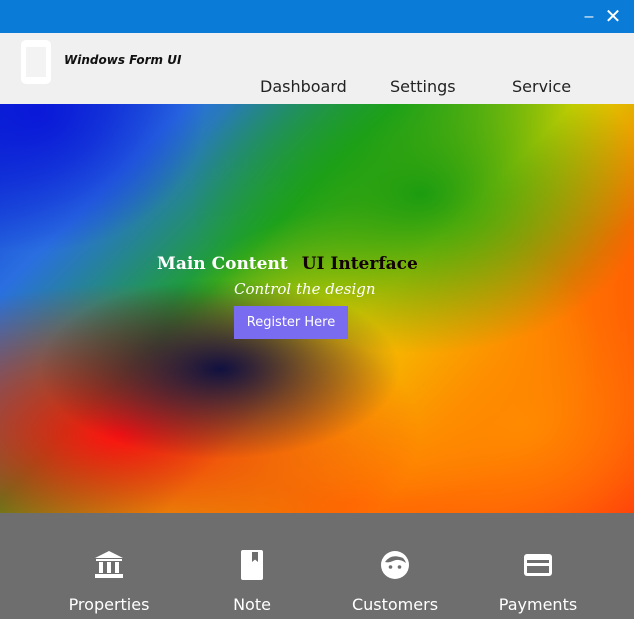 This screenshot has width=634, height=619. I want to click on footer-item-properties: Properties, so click(109, 566).